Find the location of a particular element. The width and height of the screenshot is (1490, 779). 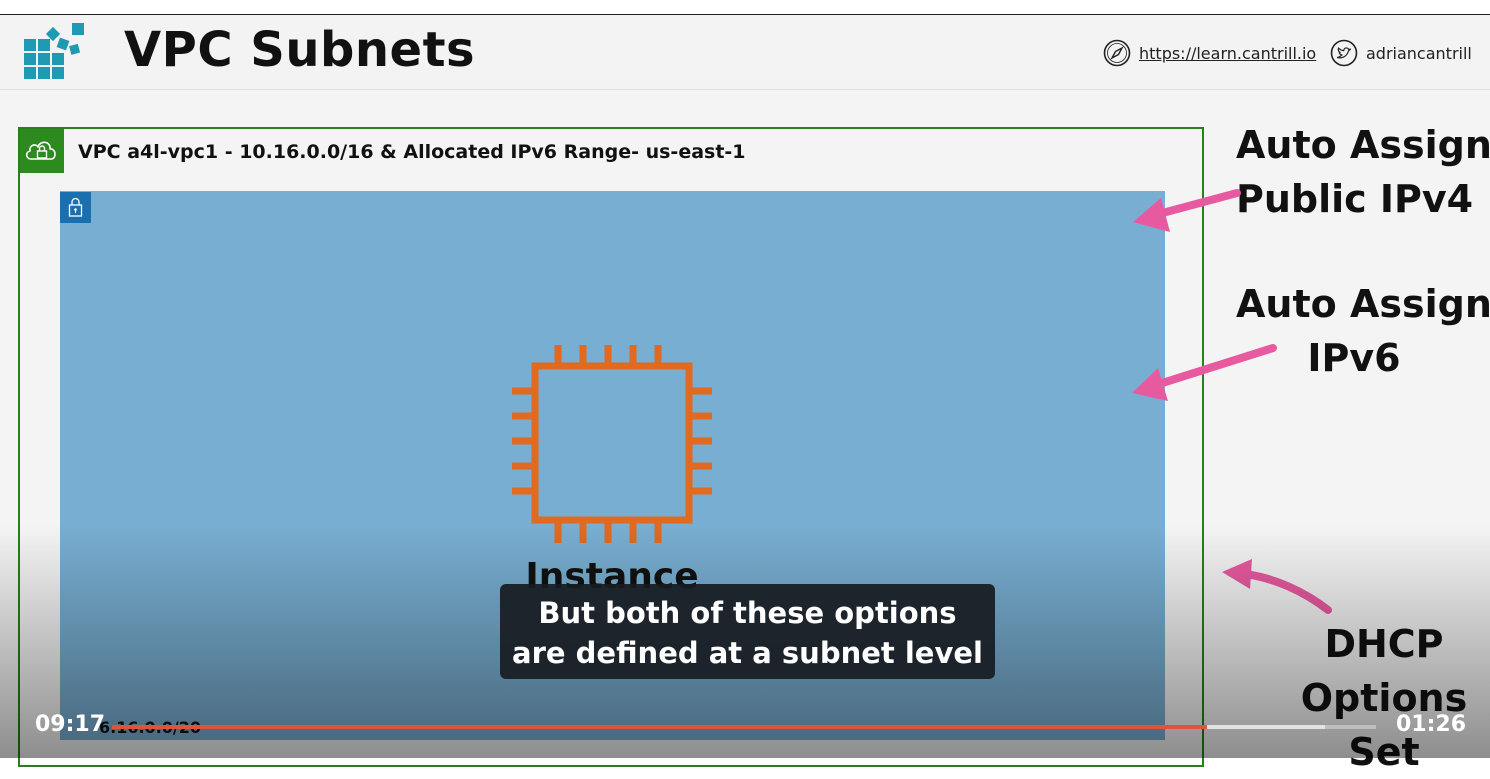

played-fill is located at coordinates (659, 727).